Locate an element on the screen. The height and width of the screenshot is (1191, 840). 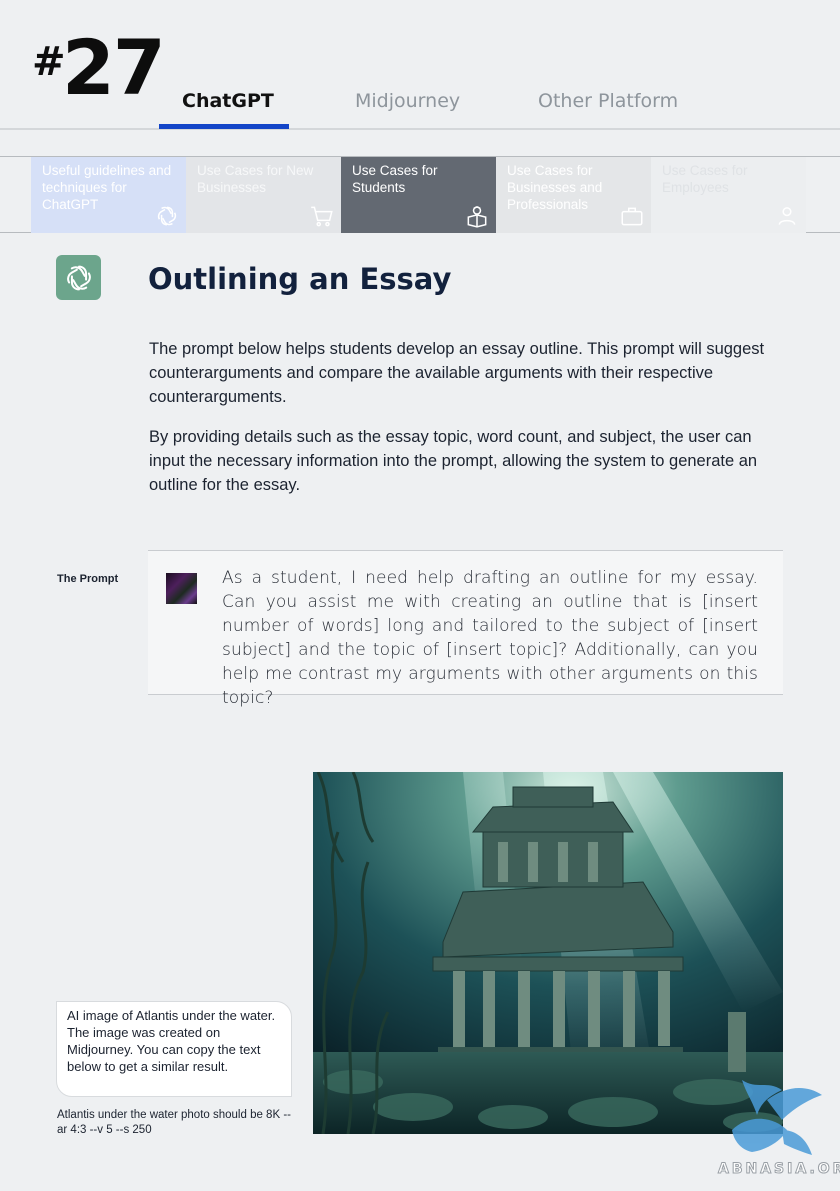
category-label: Use Cases for New Businesses is located at coordinates (255, 179).